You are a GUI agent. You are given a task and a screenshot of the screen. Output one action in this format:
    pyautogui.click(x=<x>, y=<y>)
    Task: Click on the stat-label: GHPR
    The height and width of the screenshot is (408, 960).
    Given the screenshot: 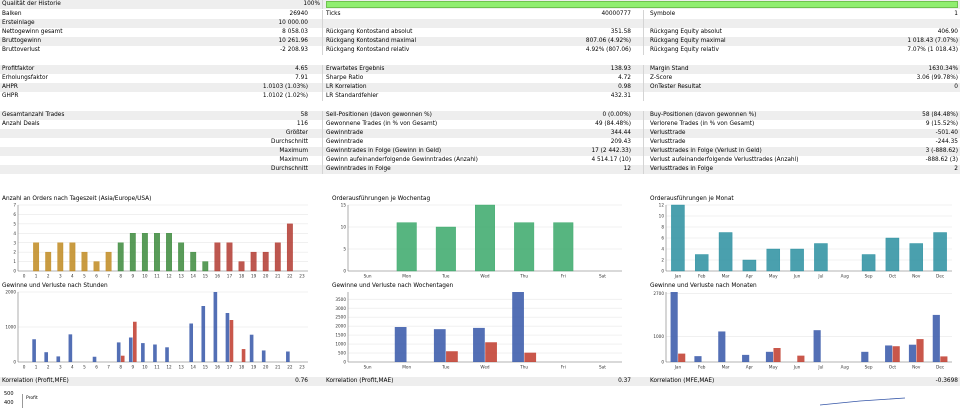 What is the action you would take?
    pyautogui.click(x=10, y=96)
    